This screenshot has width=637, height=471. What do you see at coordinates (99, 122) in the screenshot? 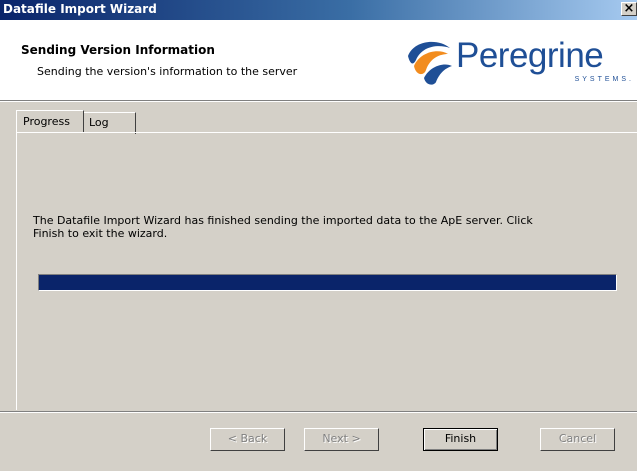
I see `tab-log-label: Log` at bounding box center [99, 122].